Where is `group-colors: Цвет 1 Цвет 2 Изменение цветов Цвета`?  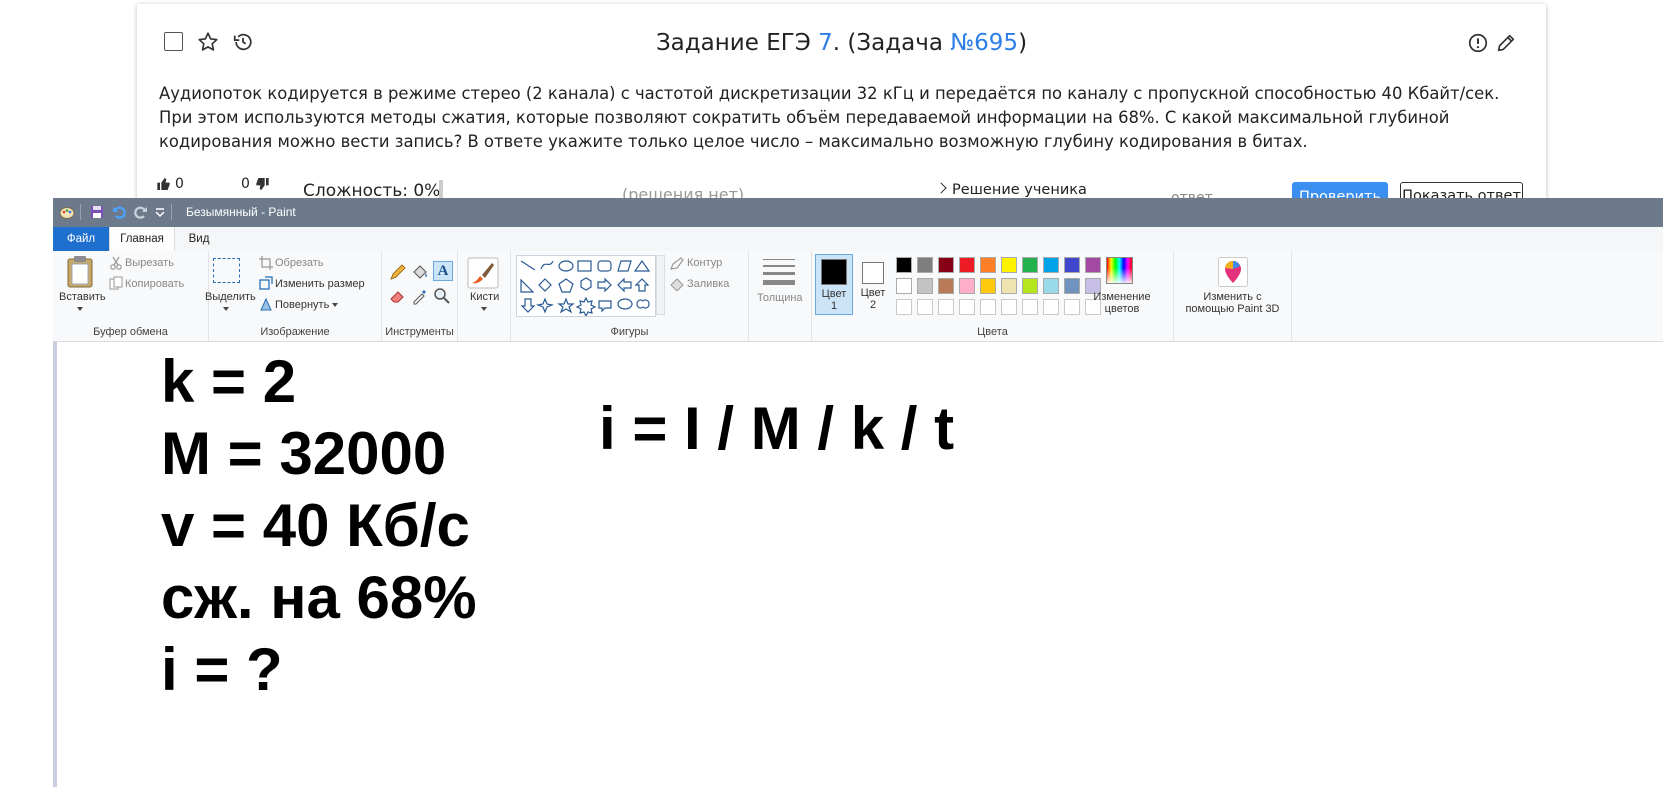 group-colors: Цвет 1 Цвет 2 Изменение цветов Цвета is located at coordinates (993, 296).